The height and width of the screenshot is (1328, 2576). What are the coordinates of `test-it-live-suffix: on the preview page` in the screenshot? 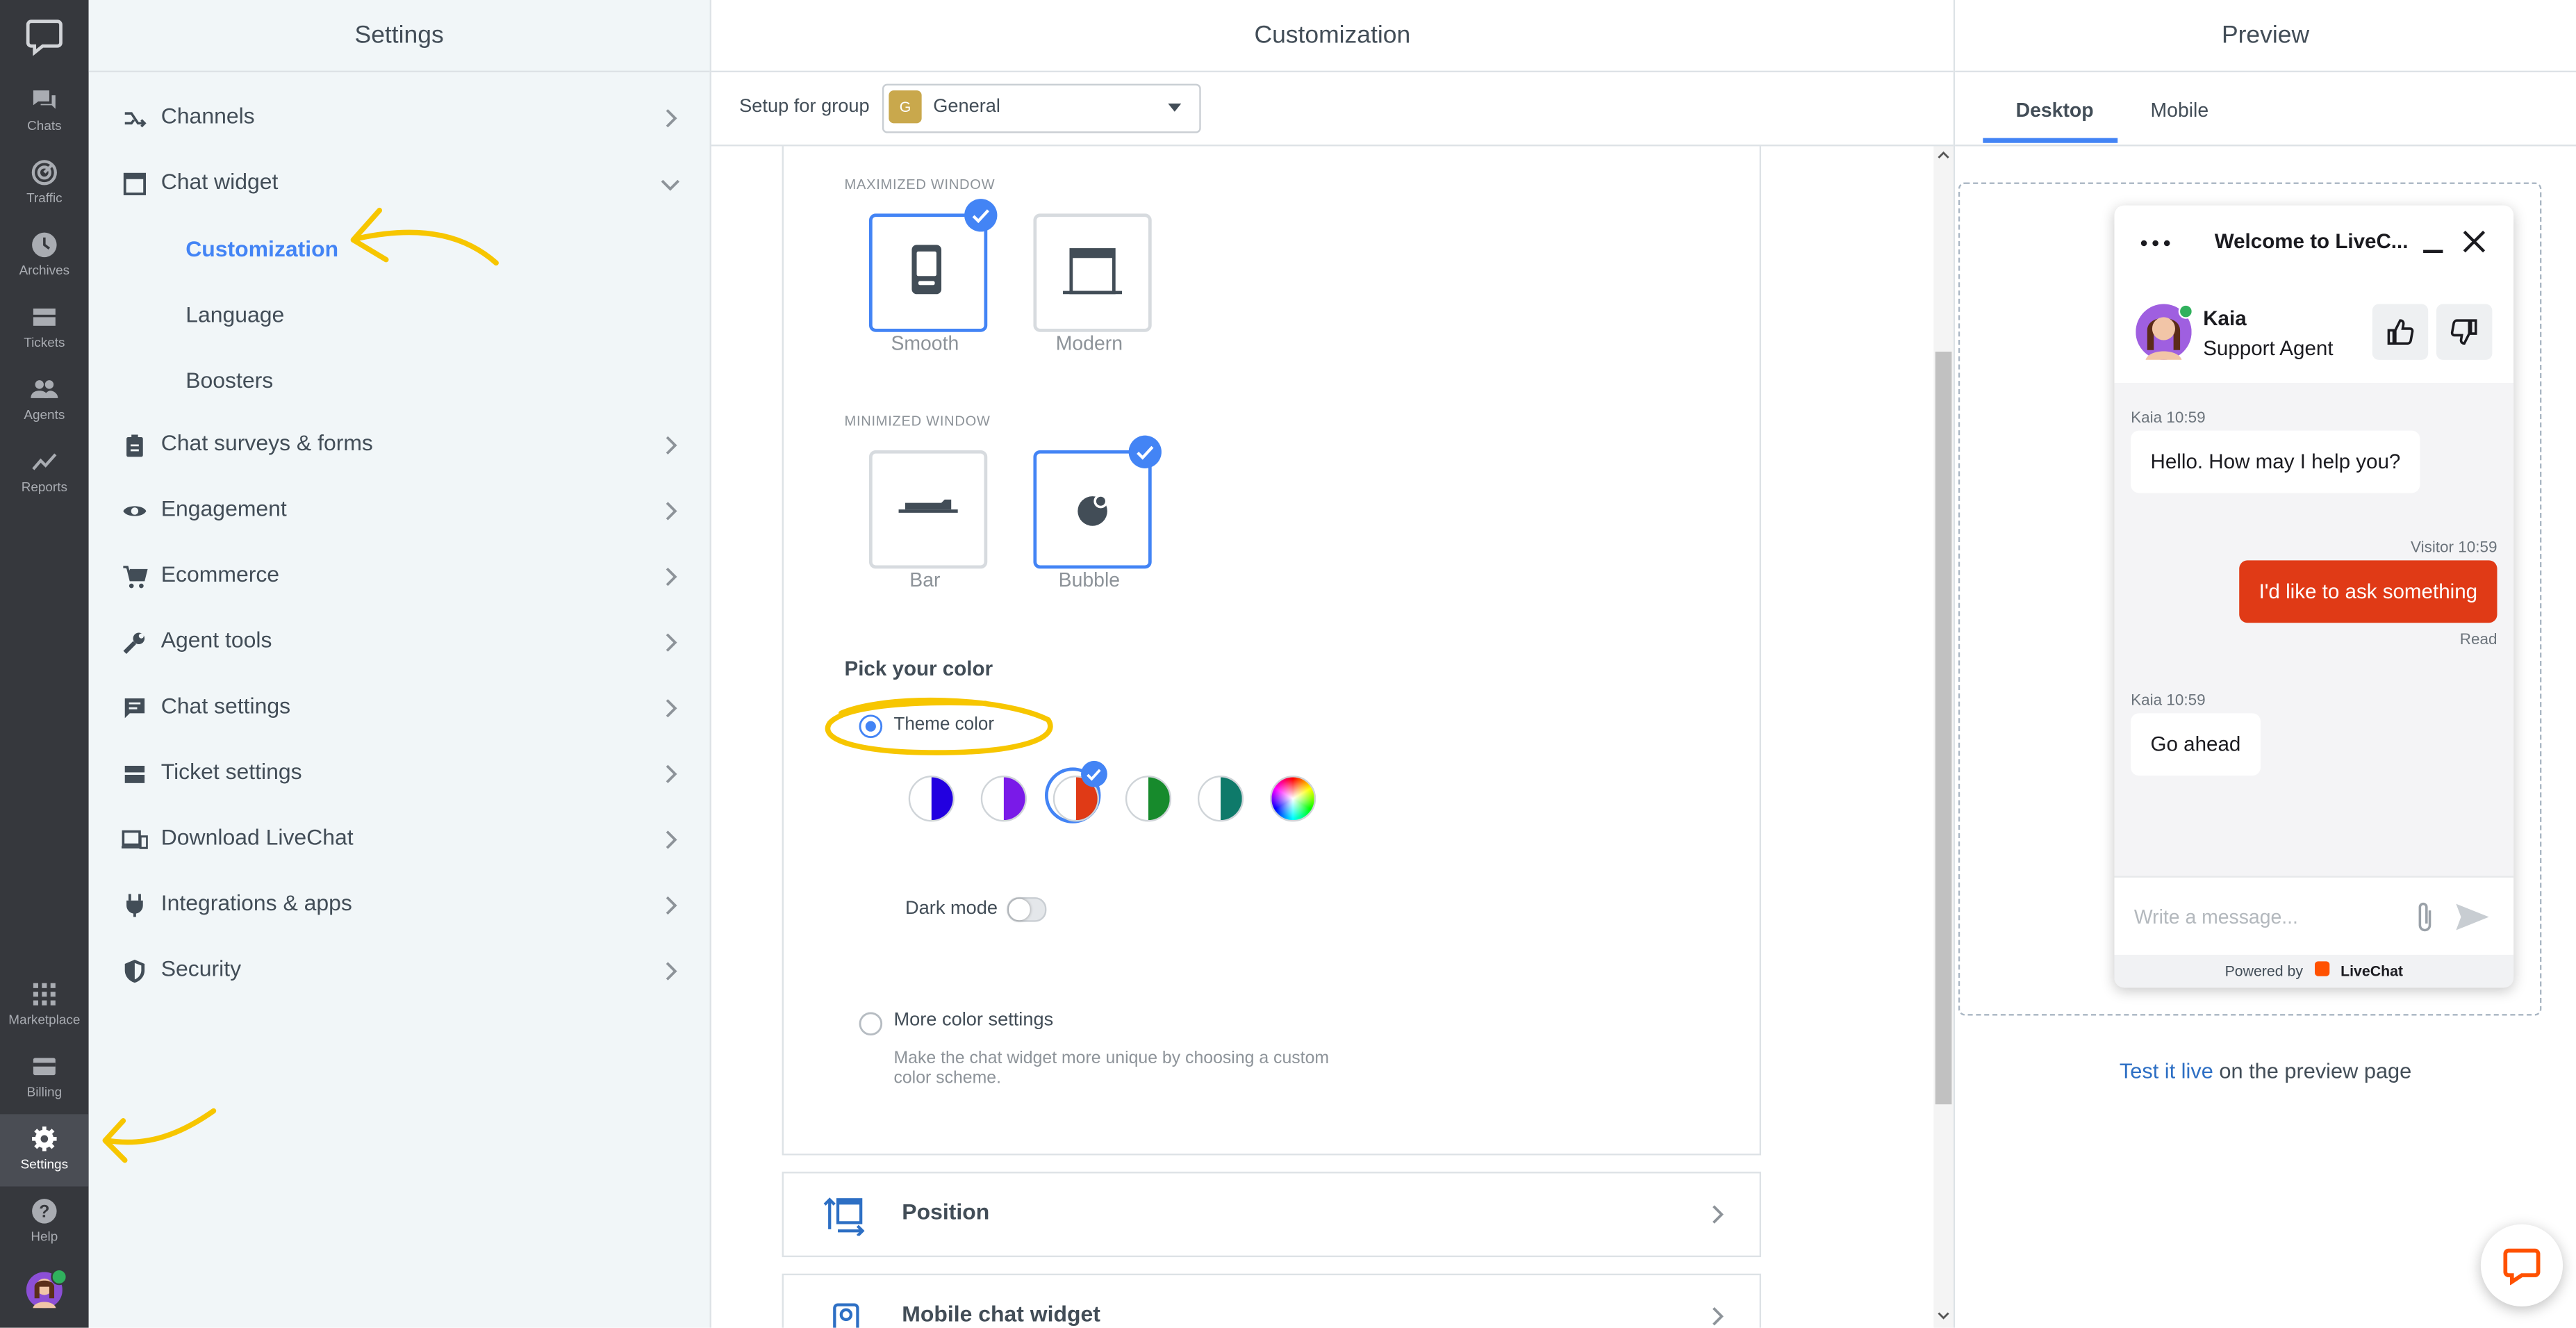 It's located at (2312, 1070).